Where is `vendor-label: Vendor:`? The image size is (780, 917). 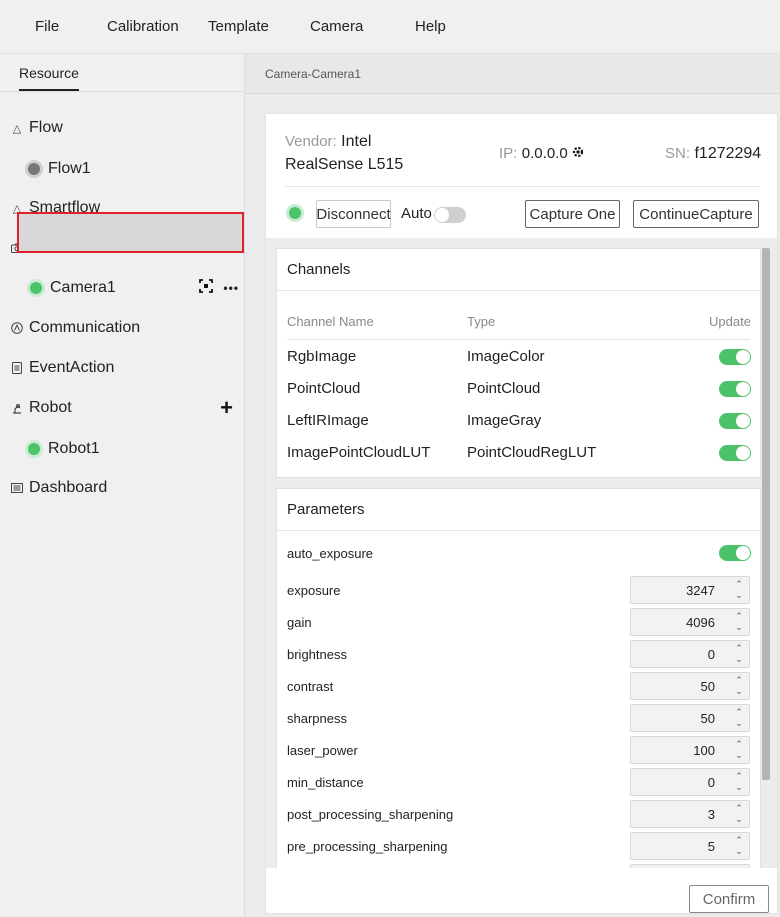
vendor-label: Vendor: is located at coordinates (311, 141).